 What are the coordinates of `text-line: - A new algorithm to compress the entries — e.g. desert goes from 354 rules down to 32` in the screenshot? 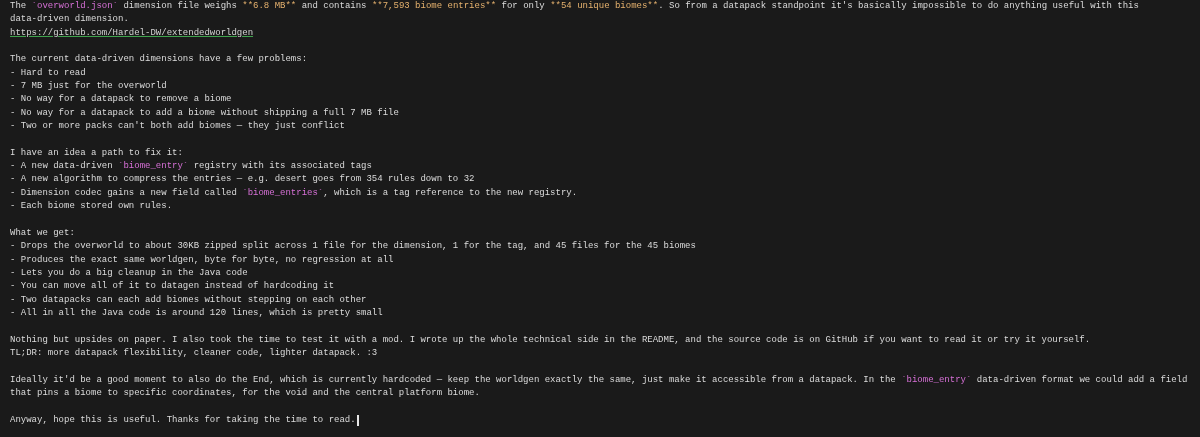 It's located at (242, 180).